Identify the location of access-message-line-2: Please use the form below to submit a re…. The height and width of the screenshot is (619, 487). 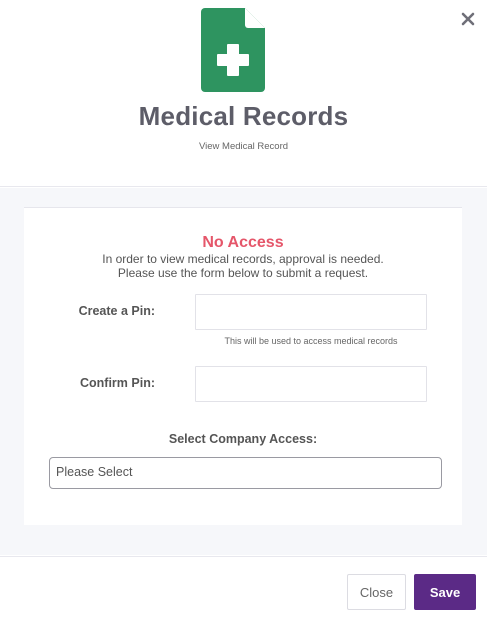
(243, 273).